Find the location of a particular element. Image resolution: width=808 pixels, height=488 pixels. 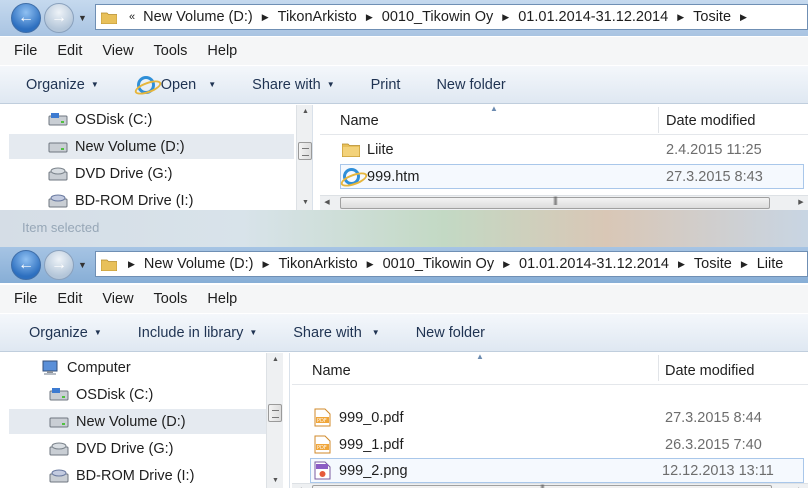

file-name: 999_2.png is located at coordinates (373, 470).